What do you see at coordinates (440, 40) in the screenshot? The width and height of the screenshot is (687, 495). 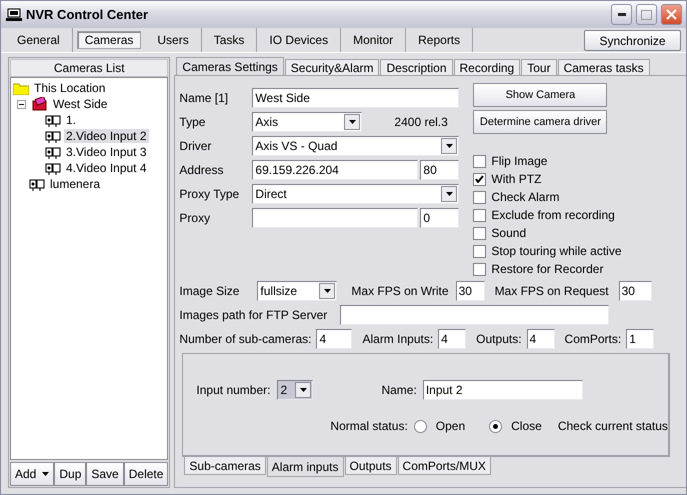 I see `main-tab: Reports` at bounding box center [440, 40].